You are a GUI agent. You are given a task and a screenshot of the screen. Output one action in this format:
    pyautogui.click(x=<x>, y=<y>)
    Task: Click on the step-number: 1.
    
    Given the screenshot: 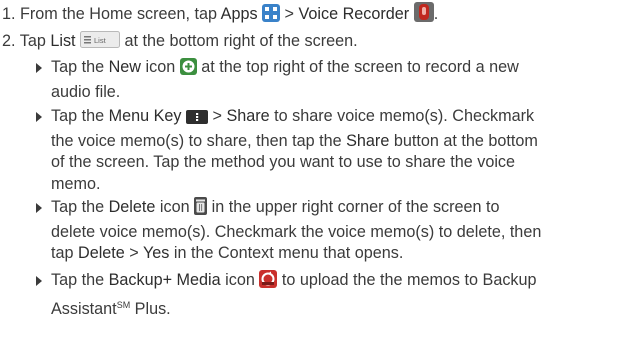 What is the action you would take?
    pyautogui.click(x=9, y=14)
    